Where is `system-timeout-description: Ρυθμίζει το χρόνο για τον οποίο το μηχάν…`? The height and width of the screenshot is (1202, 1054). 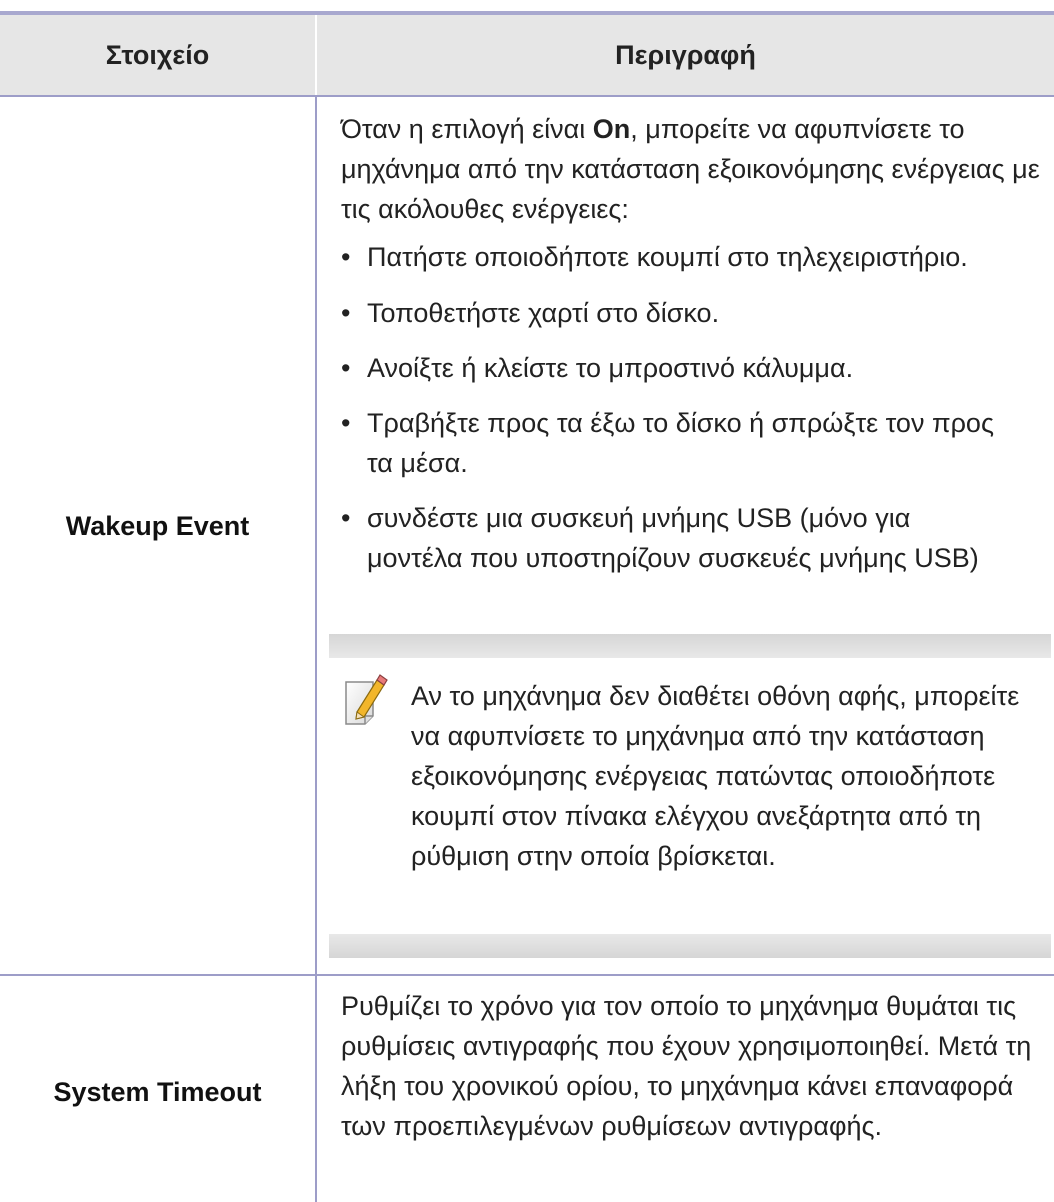
system-timeout-description: Ρυθμίζει το χρόνο για τον οποίο το μηχάν… is located at coordinates (686, 1066).